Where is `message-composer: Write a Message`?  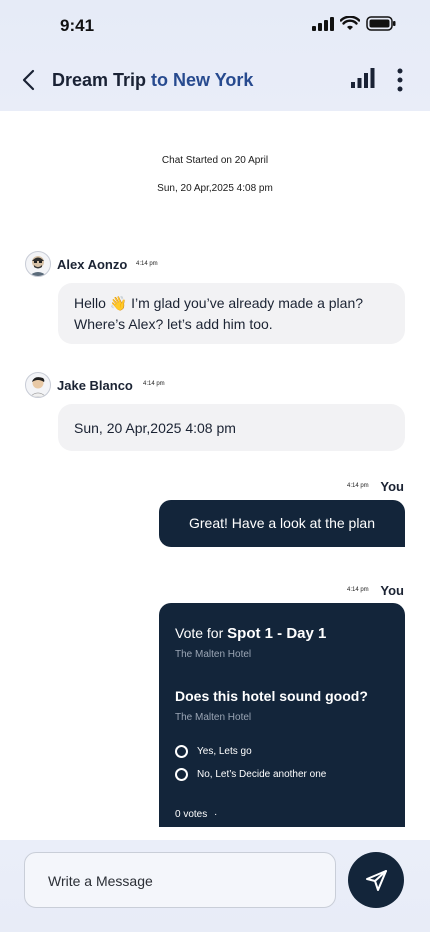 message-composer: Write a Message is located at coordinates (215, 886).